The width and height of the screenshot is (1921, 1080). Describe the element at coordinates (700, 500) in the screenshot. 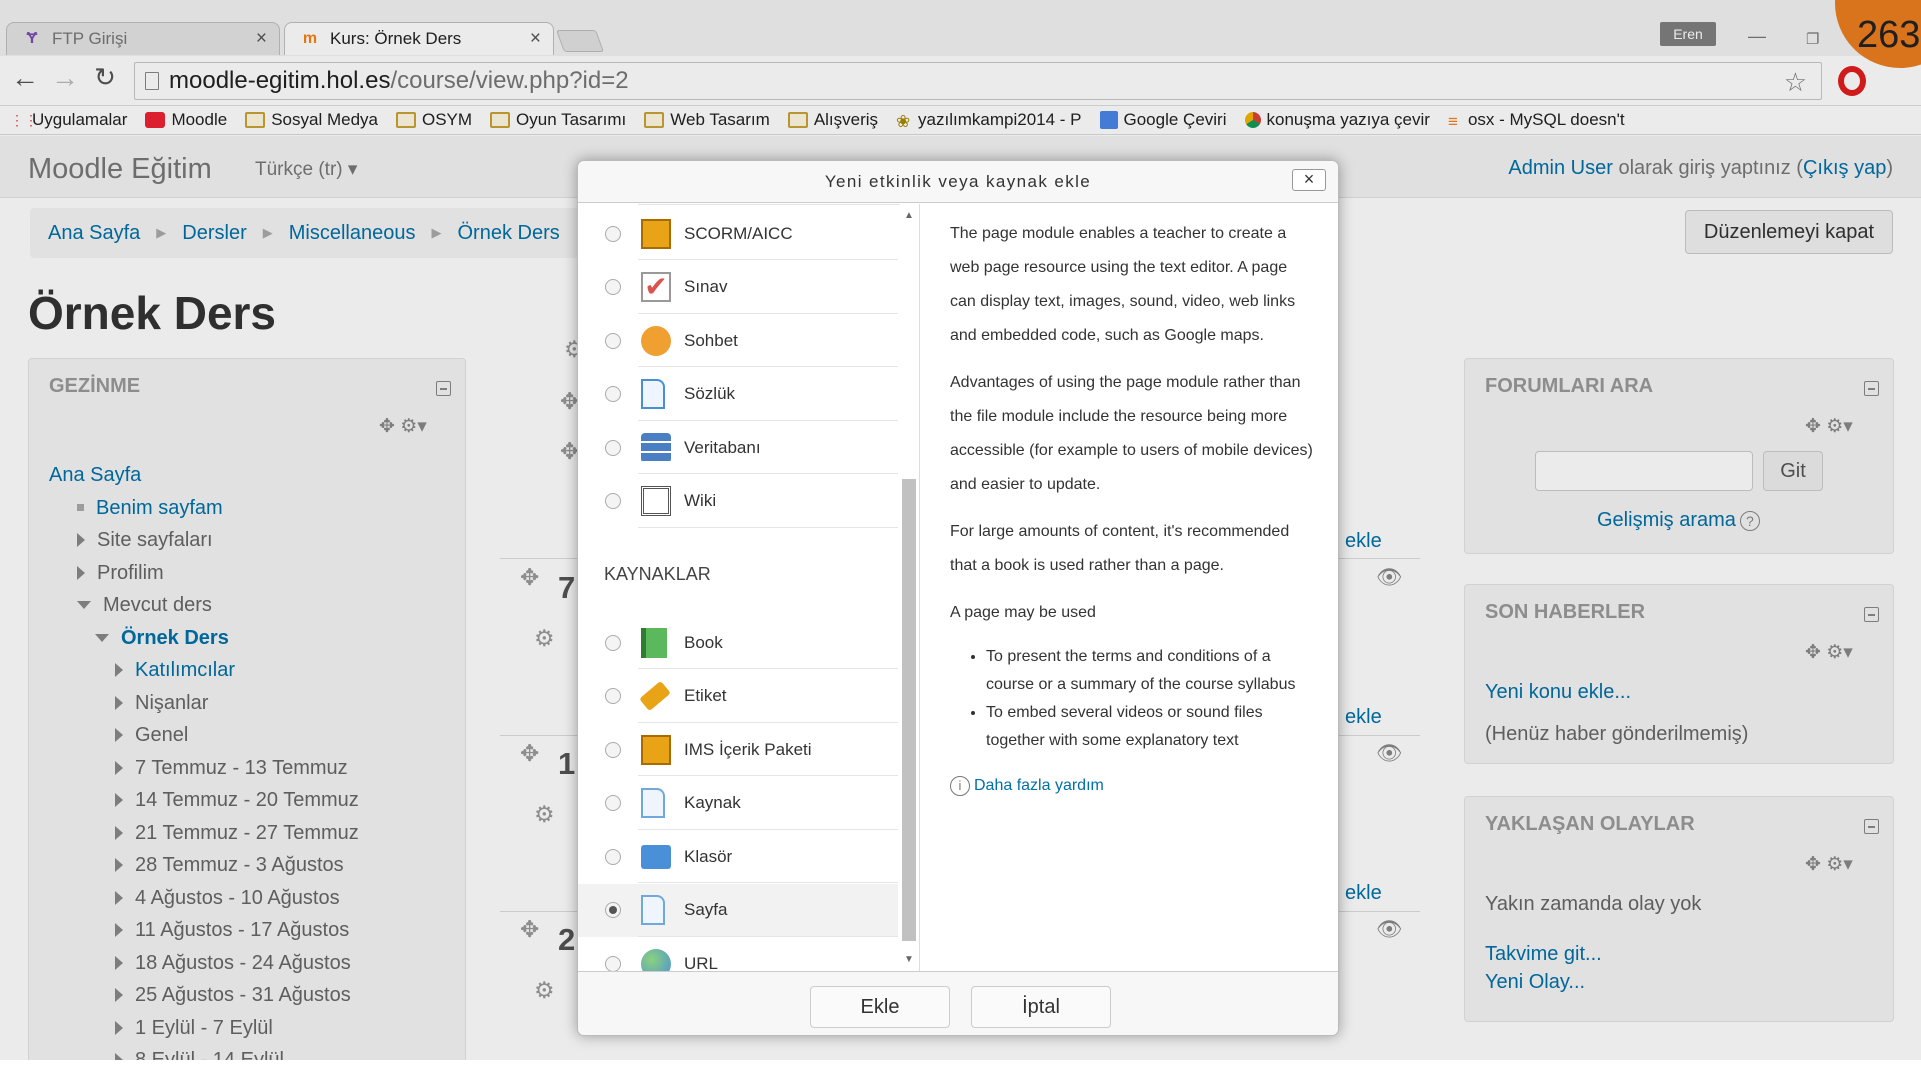

I see `module-label: Wiki` at that location.